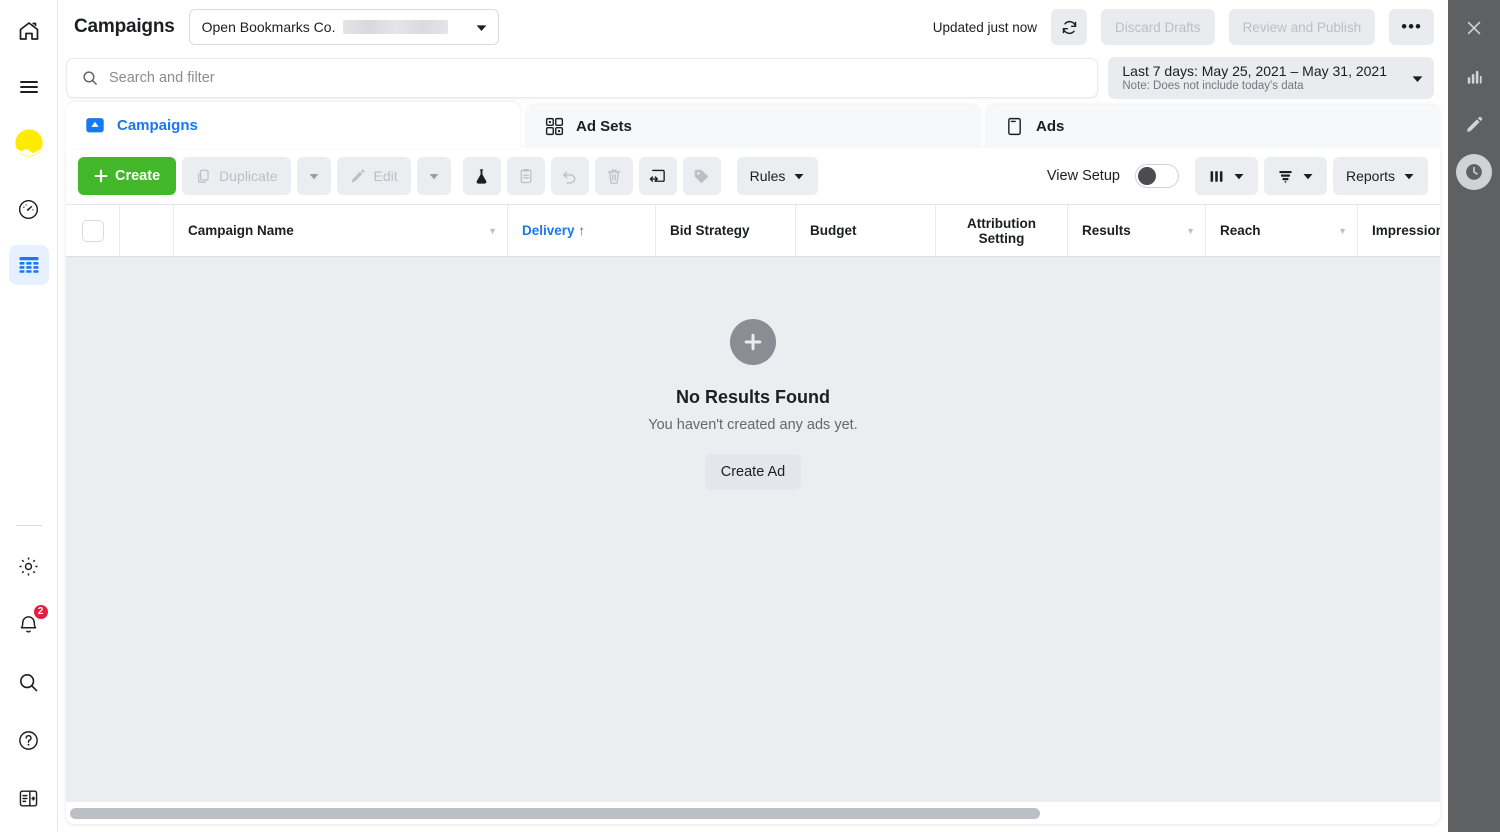  What do you see at coordinates (29, 740) in the screenshot?
I see `help-icon` at bounding box center [29, 740].